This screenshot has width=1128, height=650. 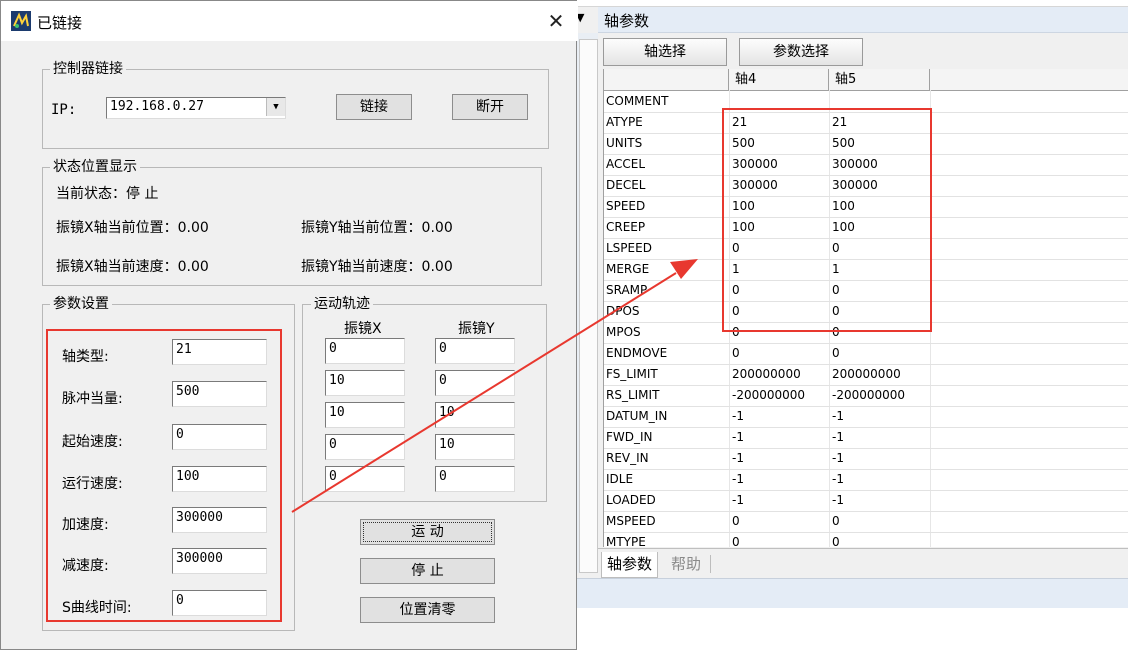 What do you see at coordinates (88, 69) in the screenshot?
I see `controller-link-label: 控制器链接` at bounding box center [88, 69].